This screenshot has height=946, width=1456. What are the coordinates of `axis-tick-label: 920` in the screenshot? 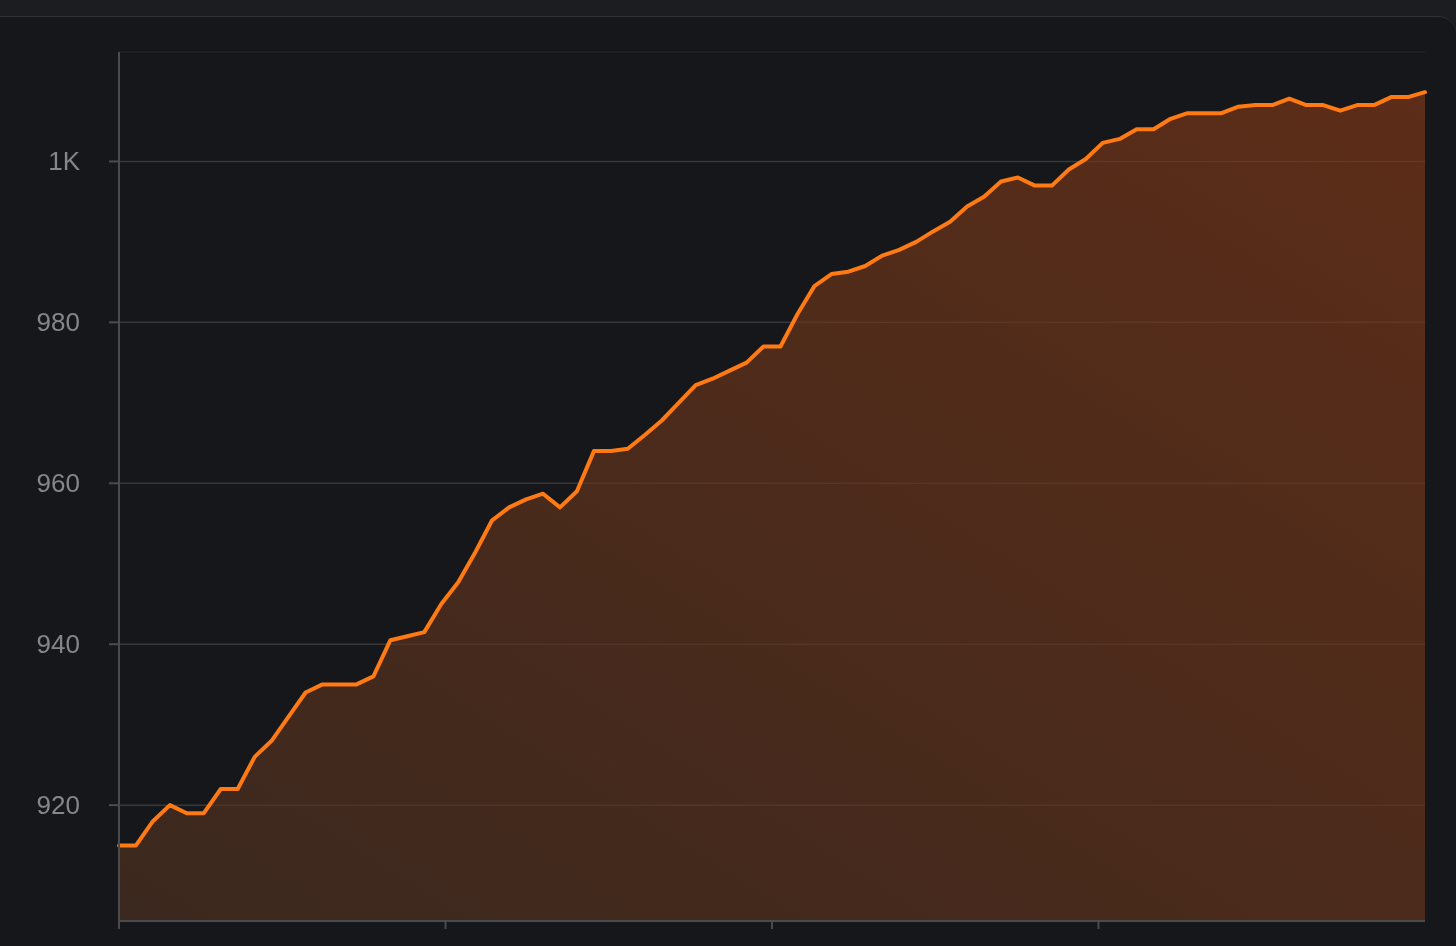 It's located at (58, 804).